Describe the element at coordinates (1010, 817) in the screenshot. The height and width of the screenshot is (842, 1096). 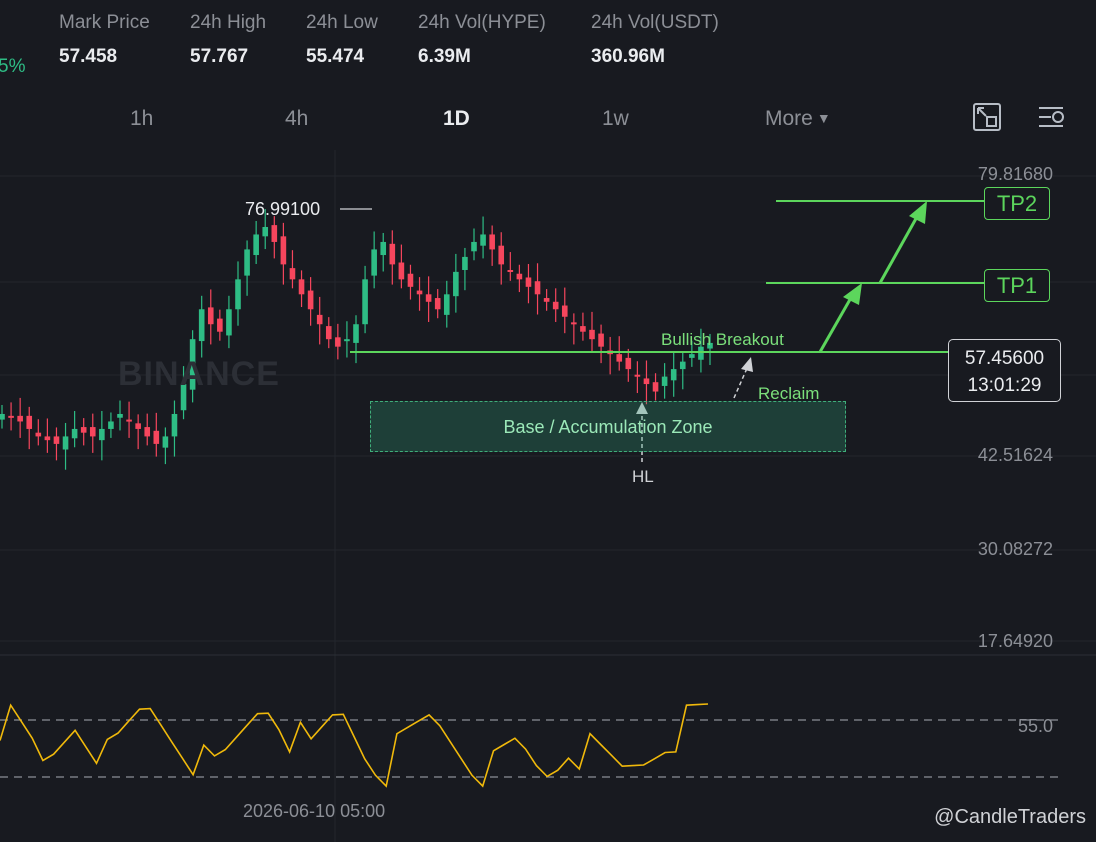
I see `author-credit: @CandleTraders` at that location.